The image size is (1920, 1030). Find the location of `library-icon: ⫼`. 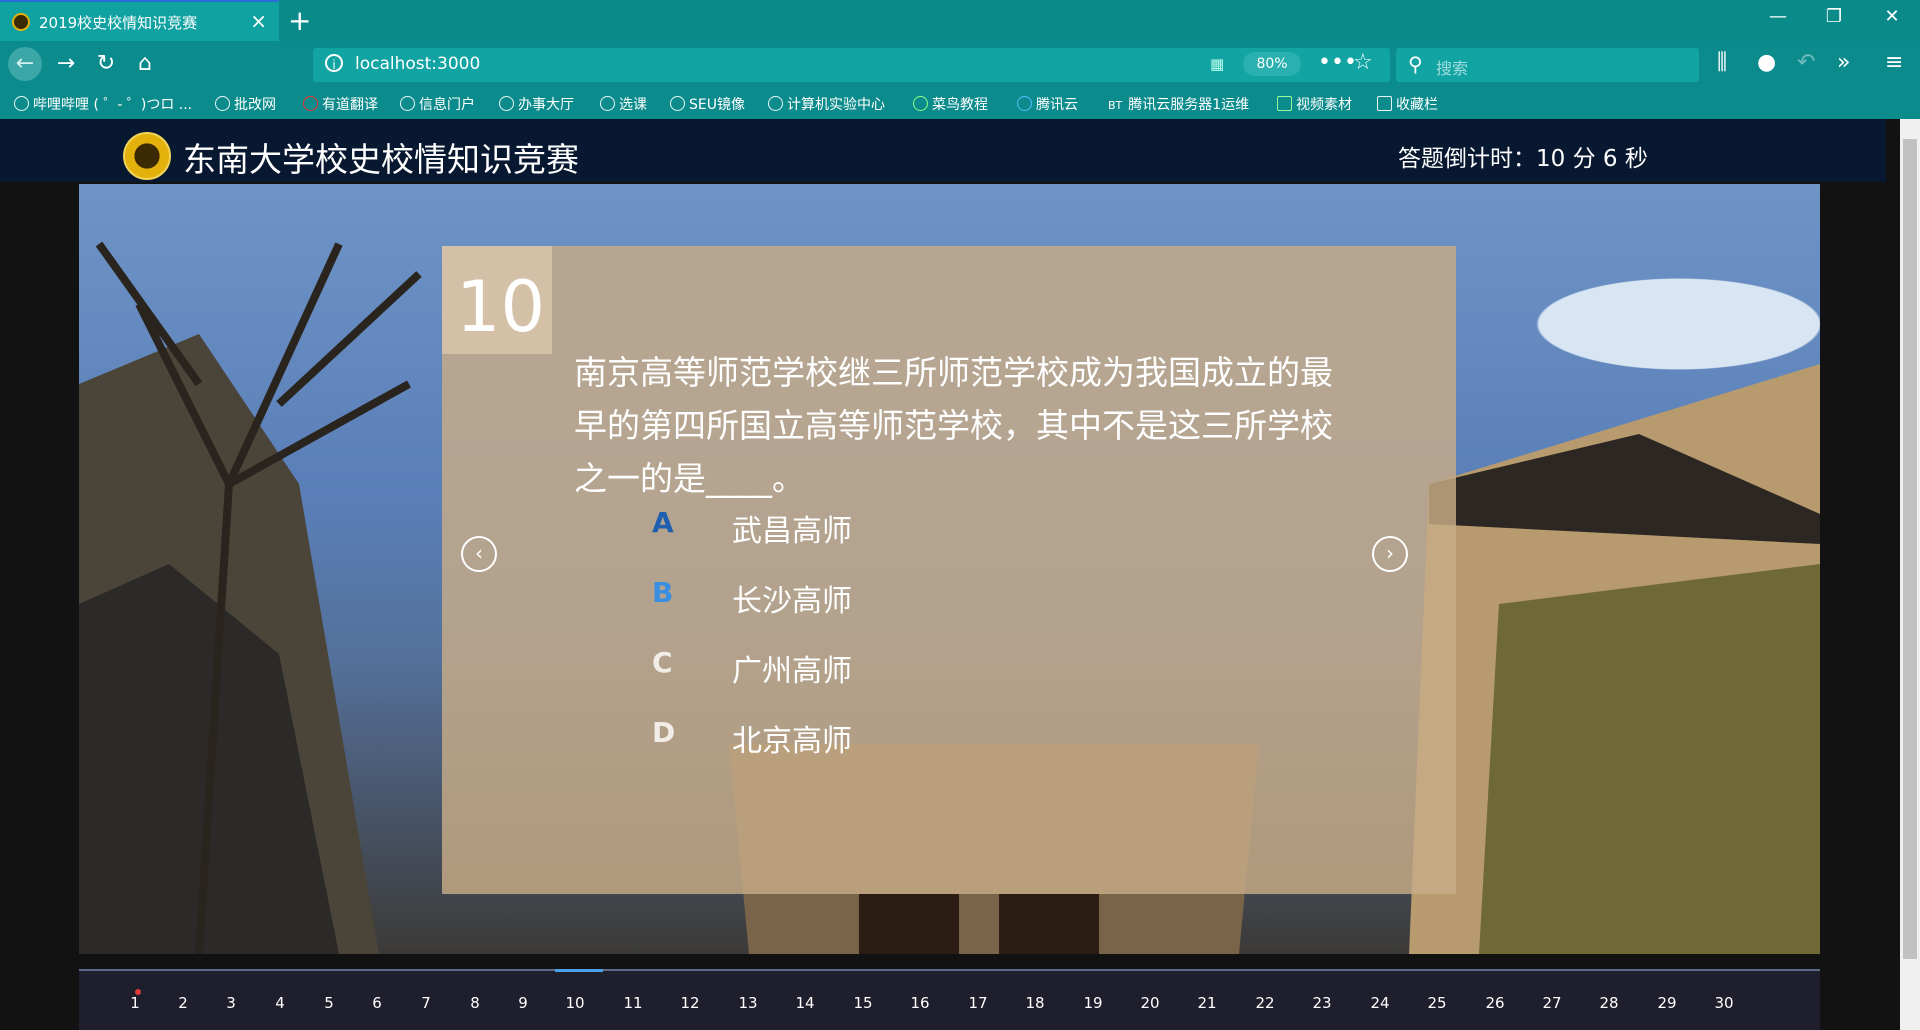

library-icon: ⫼ is located at coordinates (1722, 62).